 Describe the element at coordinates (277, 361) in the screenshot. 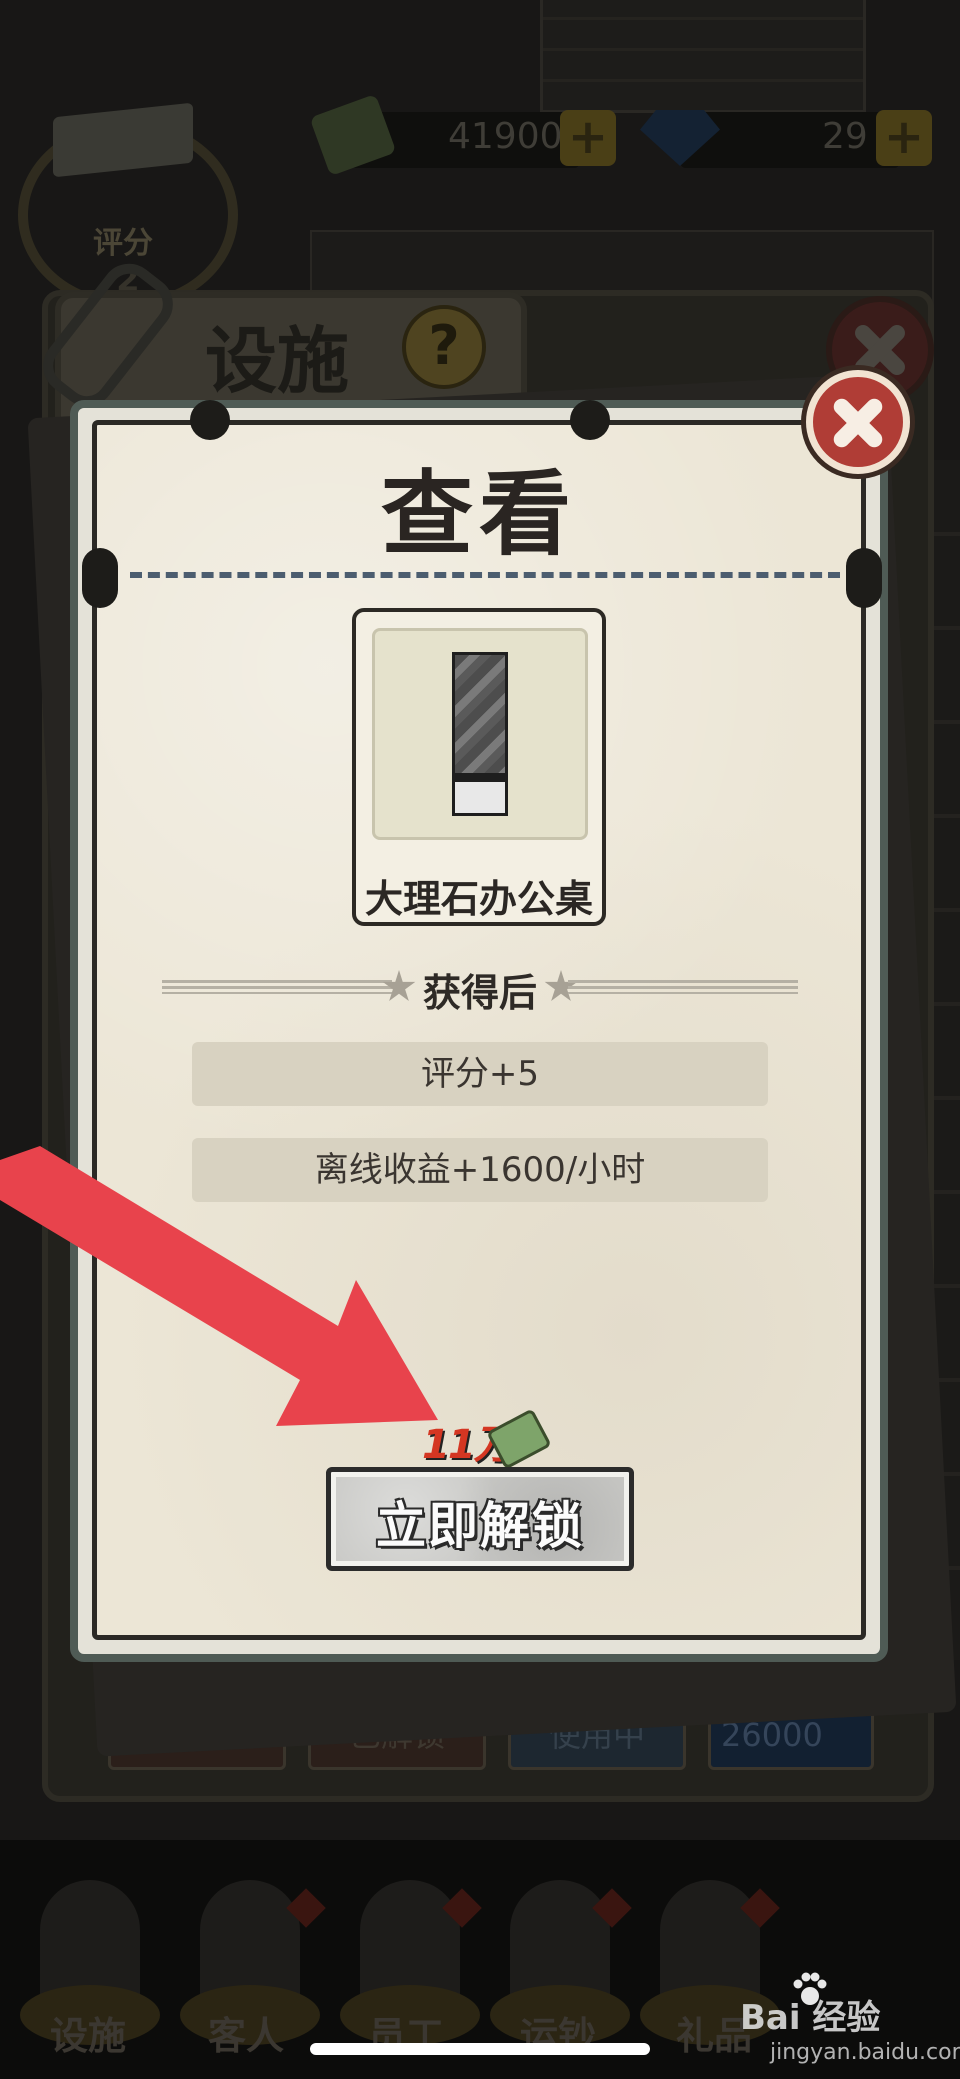

I see `facility-title: 设施` at that location.